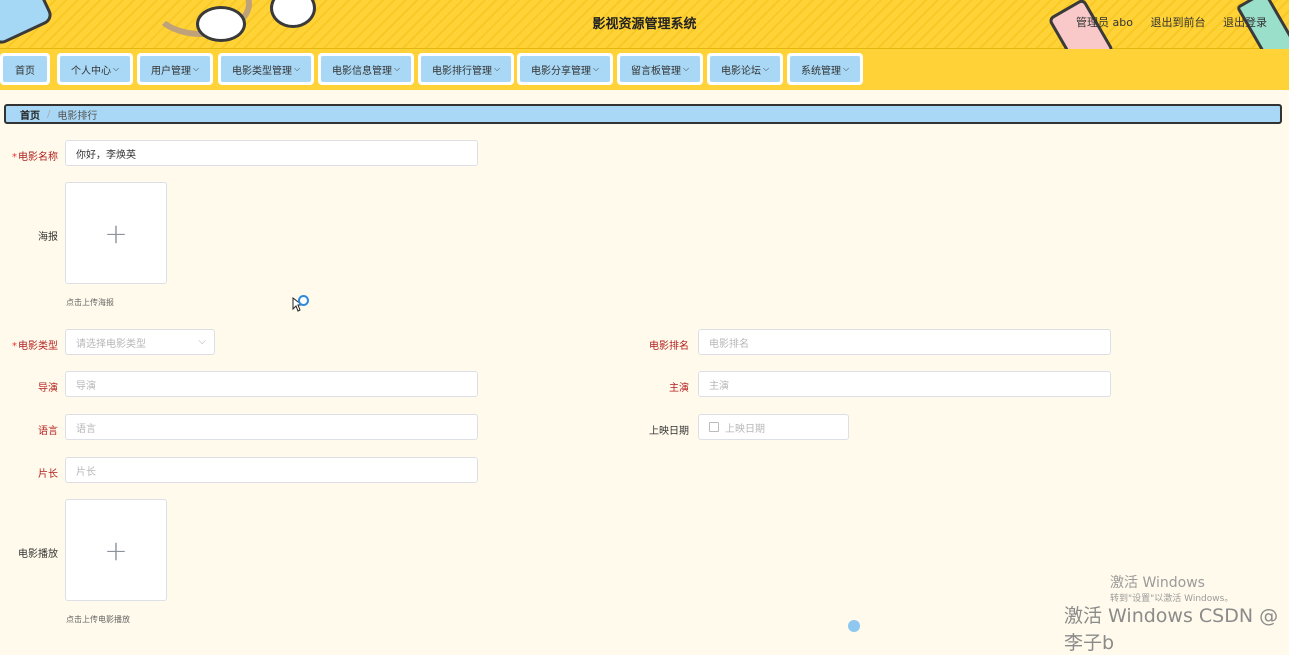 This screenshot has height=655, width=1289. What do you see at coordinates (261, 71) in the screenshot?
I see `nav-label: 电影类型管理` at bounding box center [261, 71].